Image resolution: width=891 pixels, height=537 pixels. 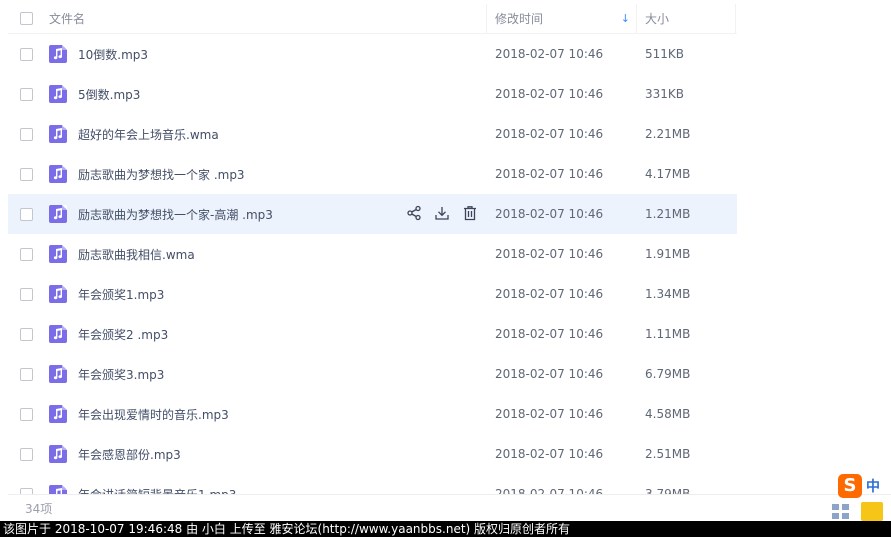 I want to click on size-column-label: 大小, so click(x=657, y=19).